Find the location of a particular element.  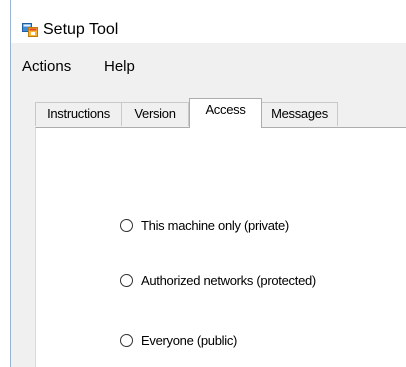

tab-messages: Messages is located at coordinates (299, 114).